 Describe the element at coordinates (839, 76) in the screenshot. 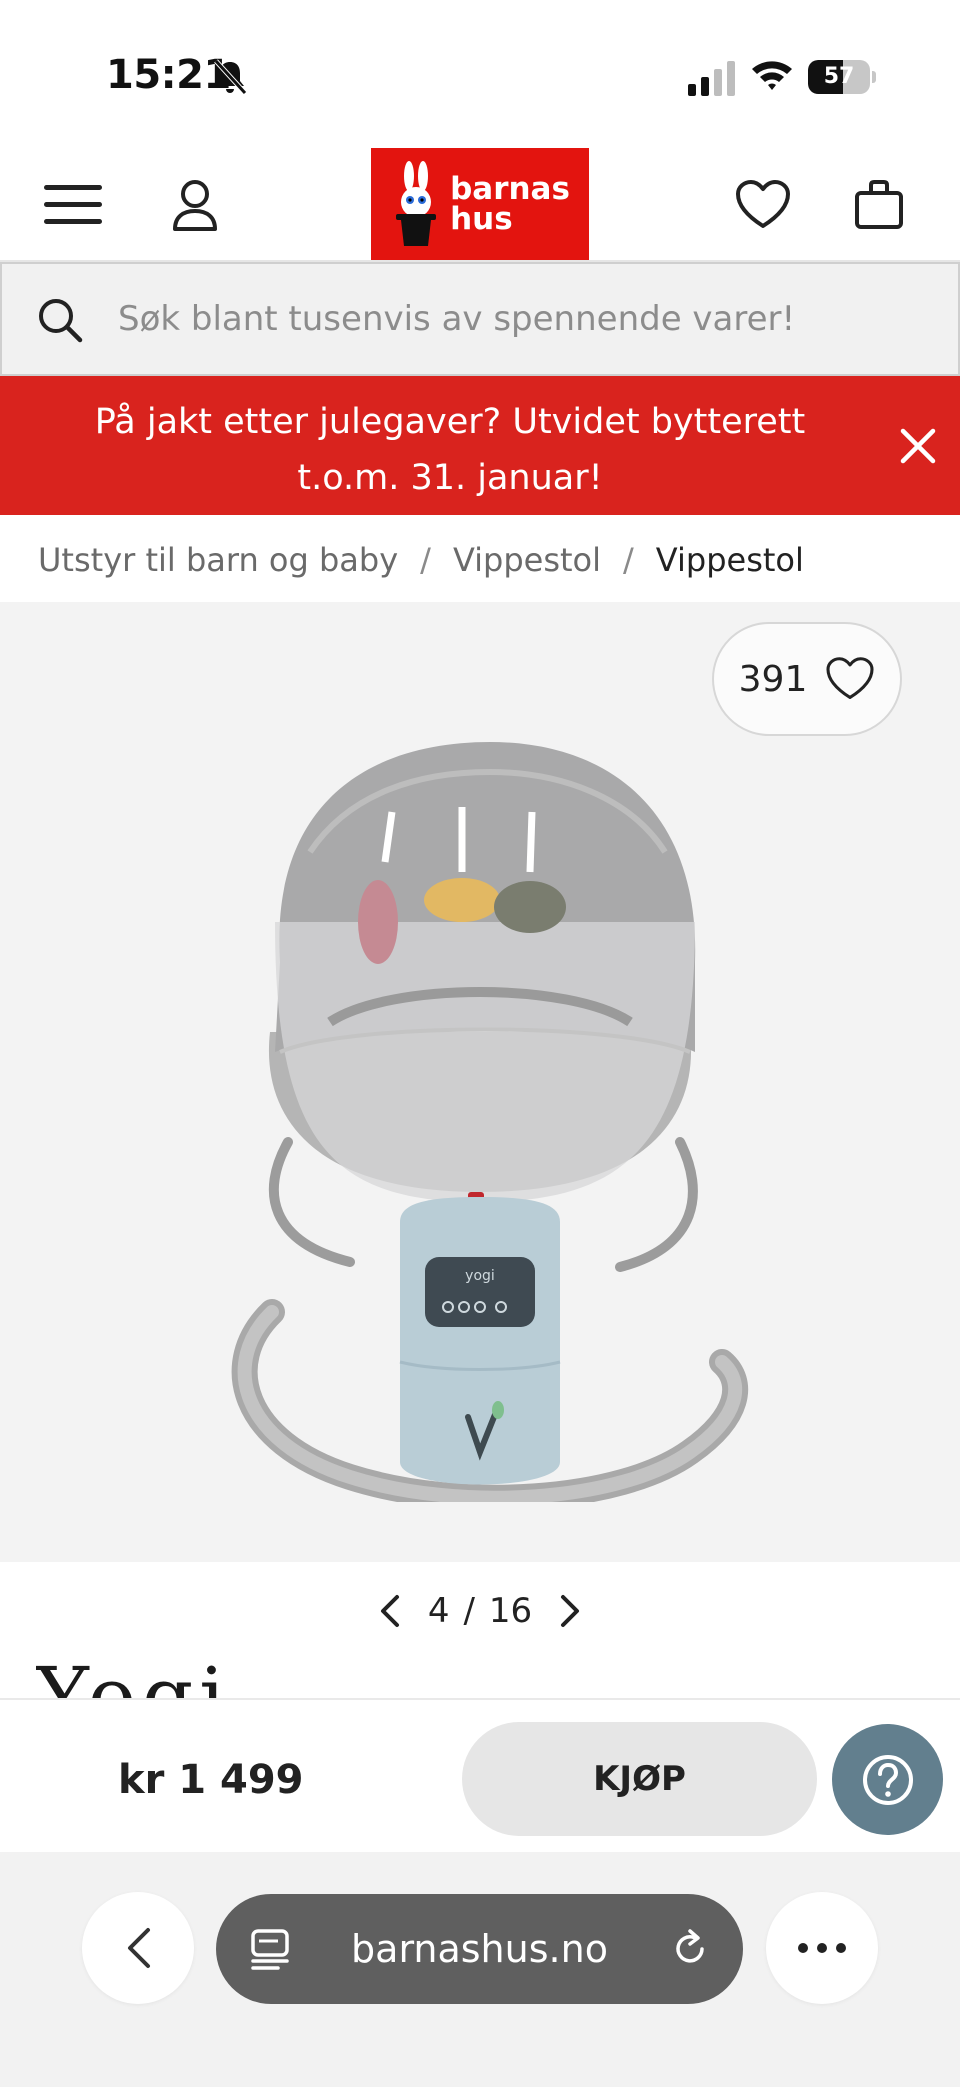

I see `battery-percentage: 57` at that location.